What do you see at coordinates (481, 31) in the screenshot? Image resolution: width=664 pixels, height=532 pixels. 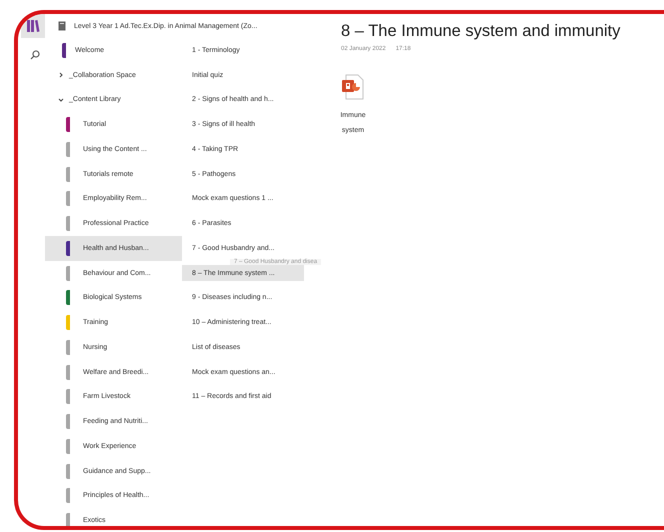 I see `page-title: 8 – The Immune system and immunity` at bounding box center [481, 31].